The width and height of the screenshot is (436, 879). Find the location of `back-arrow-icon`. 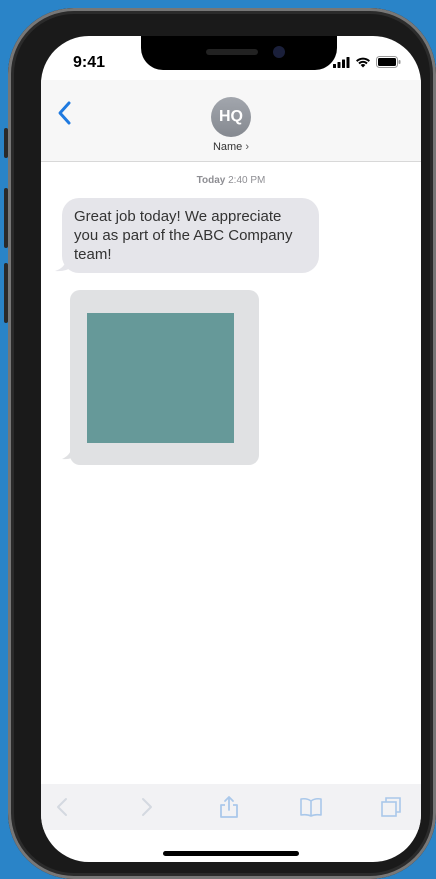

back-arrow-icon is located at coordinates (63, 807).